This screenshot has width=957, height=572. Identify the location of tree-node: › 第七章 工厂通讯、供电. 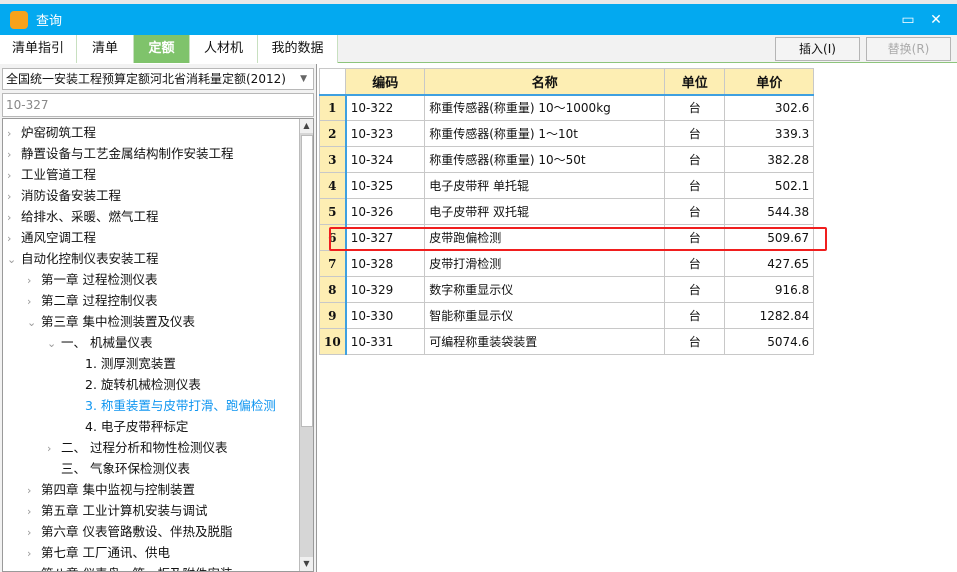
(98, 552).